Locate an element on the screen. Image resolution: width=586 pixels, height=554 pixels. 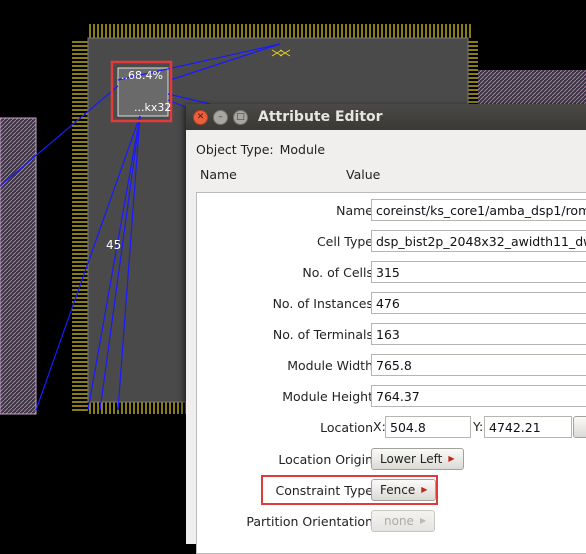
attr-row-cells: No. of Cells 315 is located at coordinates (391, 273).